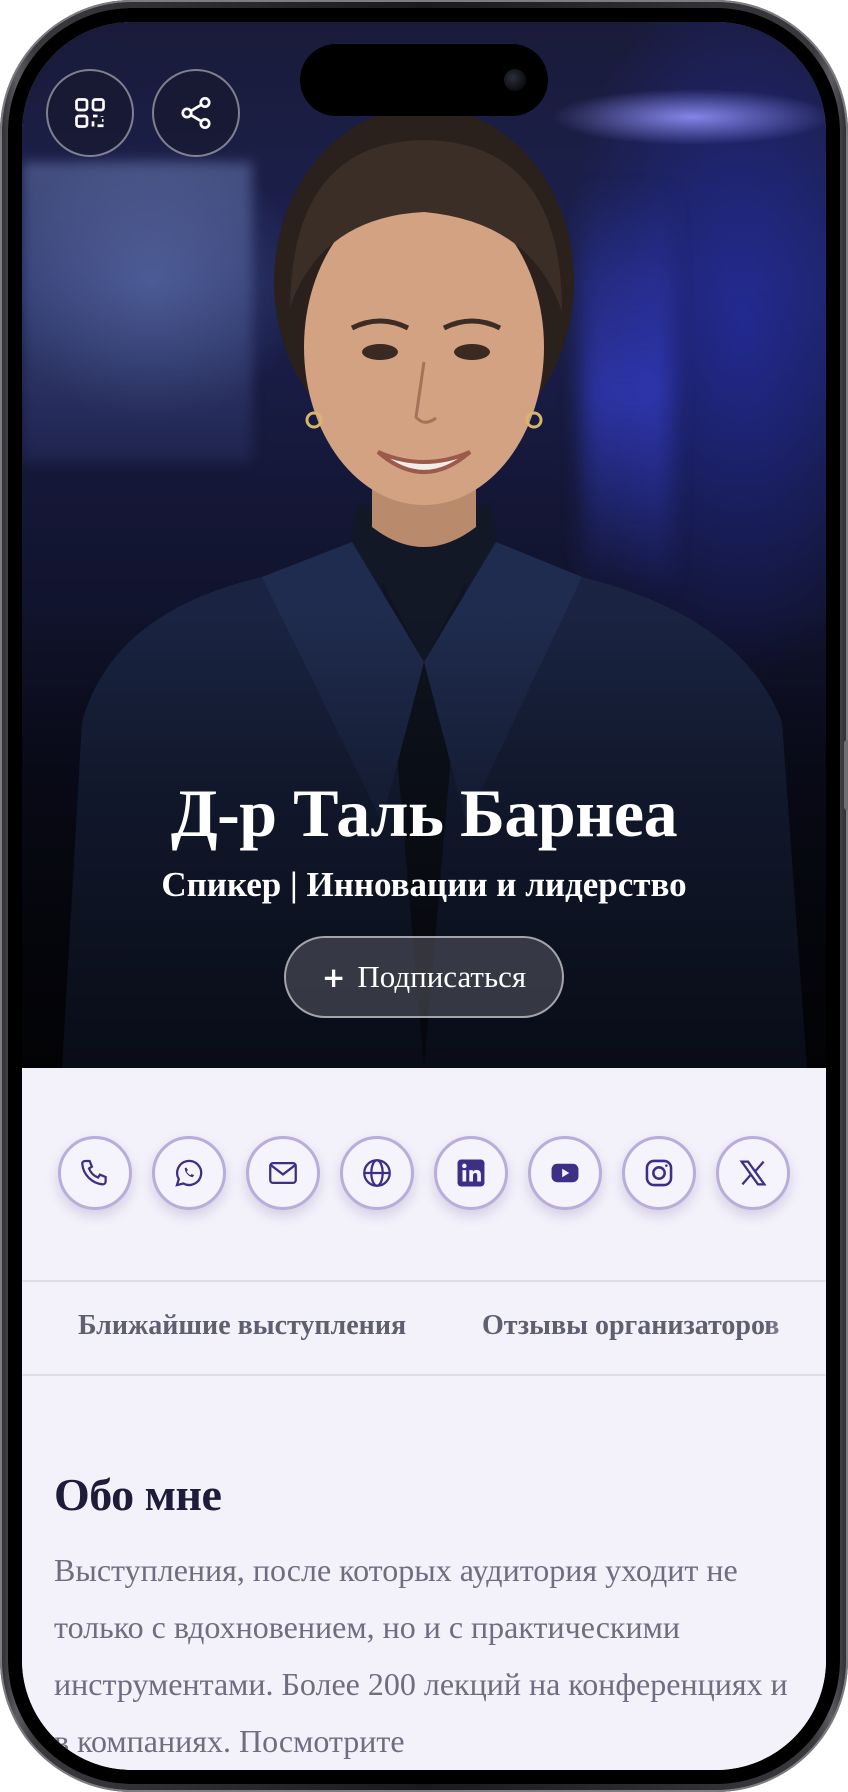  I want to click on share-button, so click(196, 113).